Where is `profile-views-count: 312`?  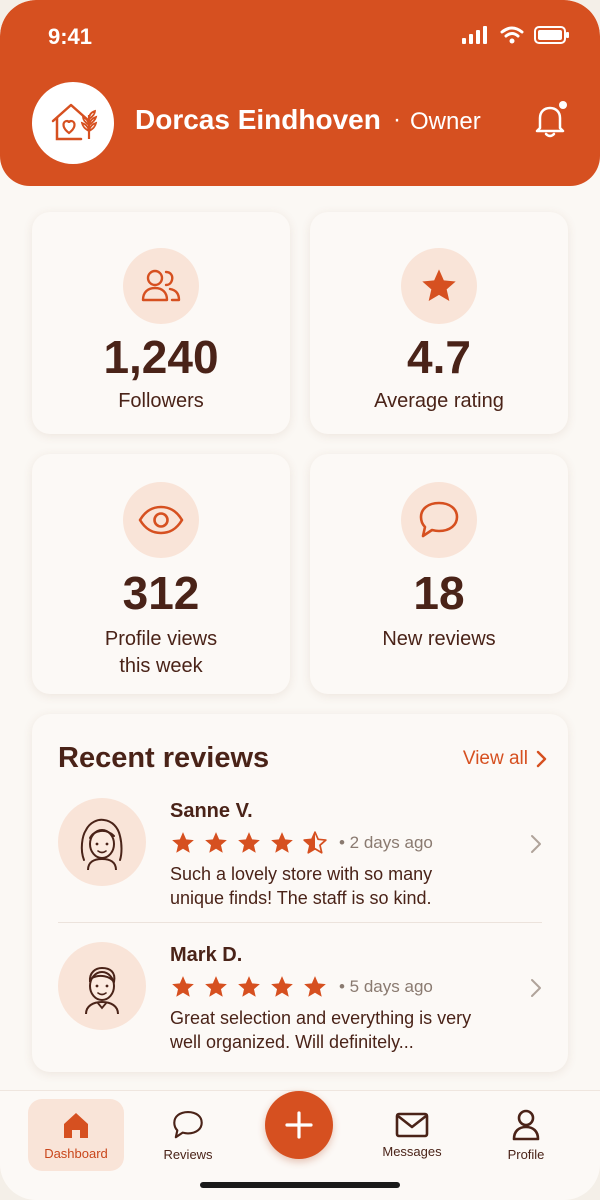
profile-views-count: 312 is located at coordinates (161, 593).